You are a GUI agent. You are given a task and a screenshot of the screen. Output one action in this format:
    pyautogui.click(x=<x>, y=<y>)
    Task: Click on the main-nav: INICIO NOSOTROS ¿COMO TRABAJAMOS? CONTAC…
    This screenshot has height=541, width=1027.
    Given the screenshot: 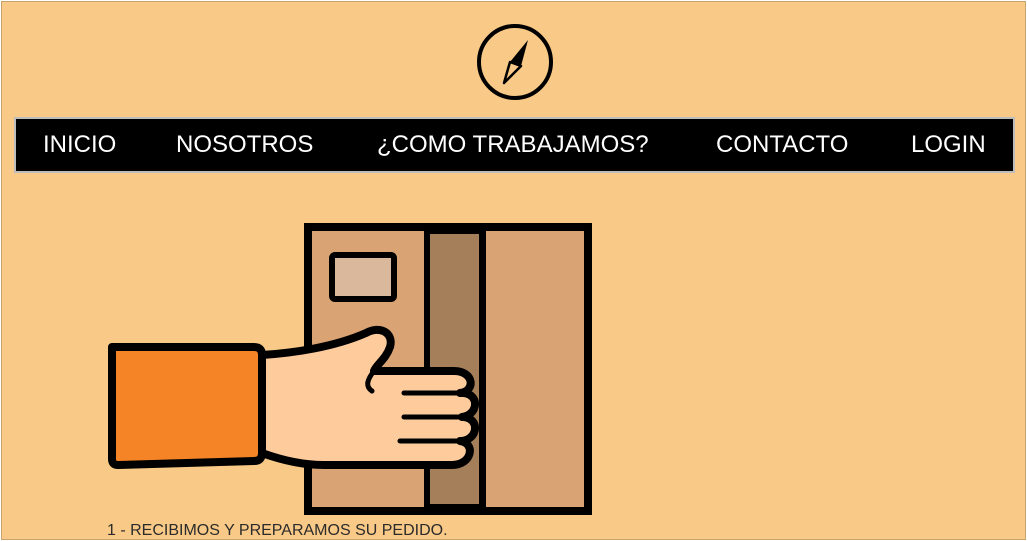 What is the action you would take?
    pyautogui.click(x=514, y=145)
    